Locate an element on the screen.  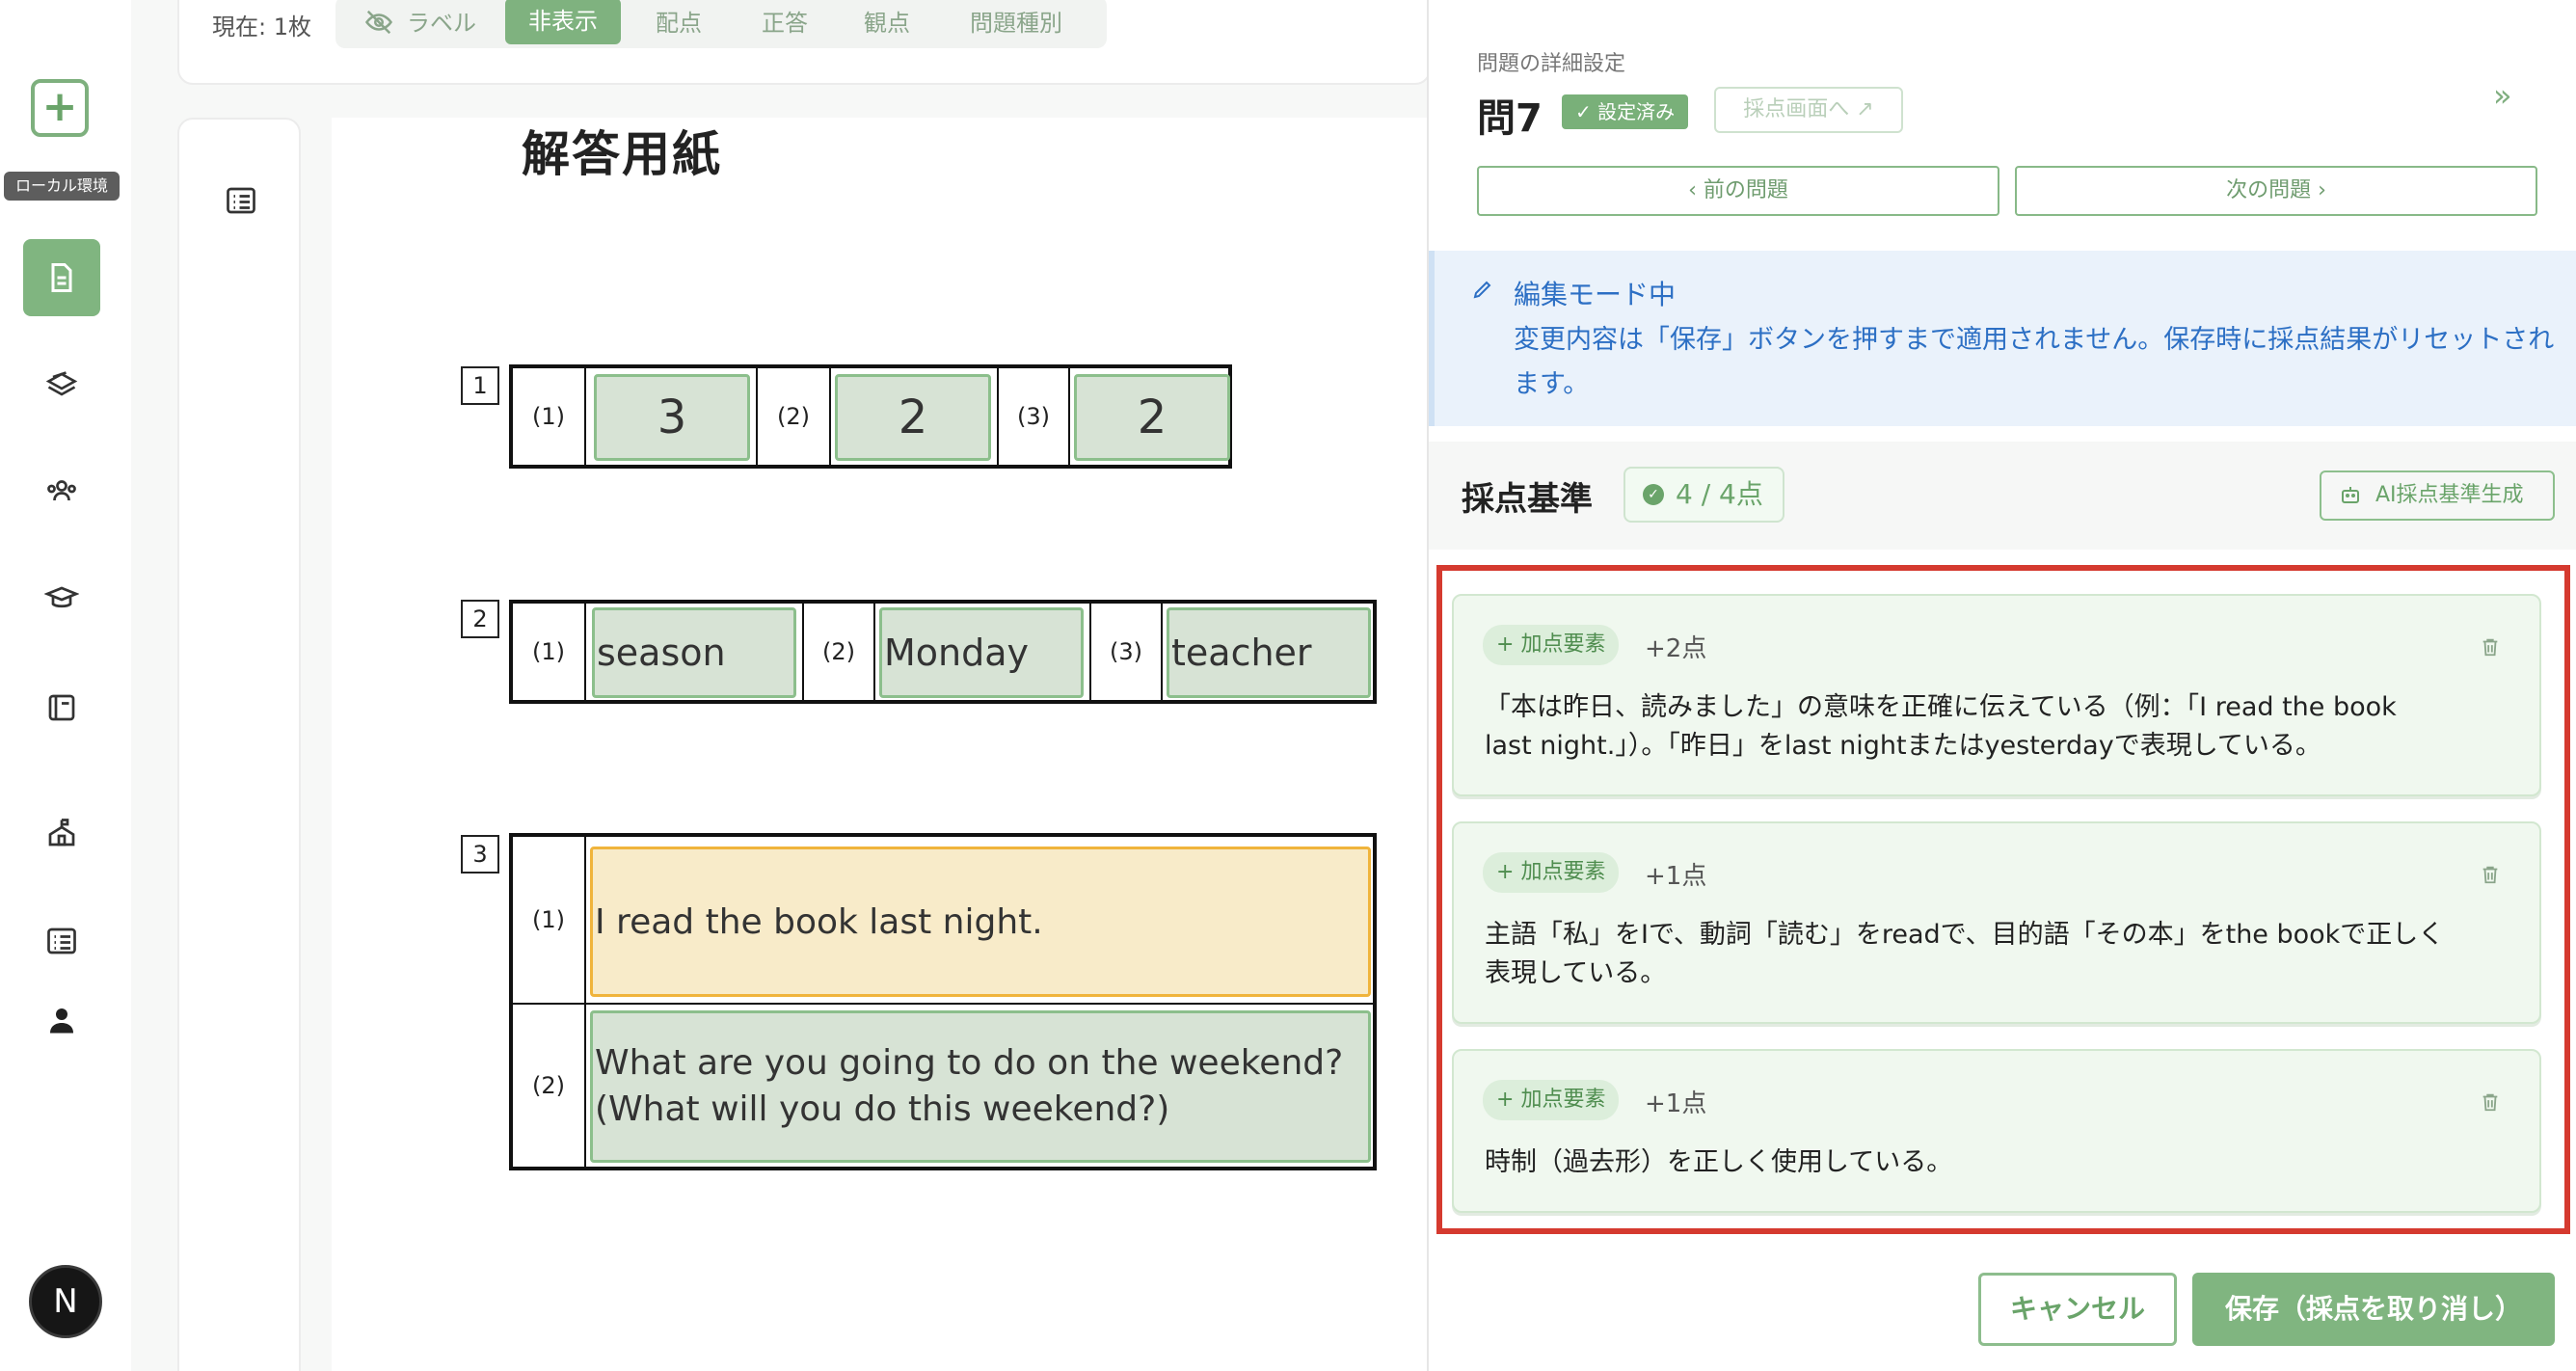
graduation-icon is located at coordinates (62, 597).